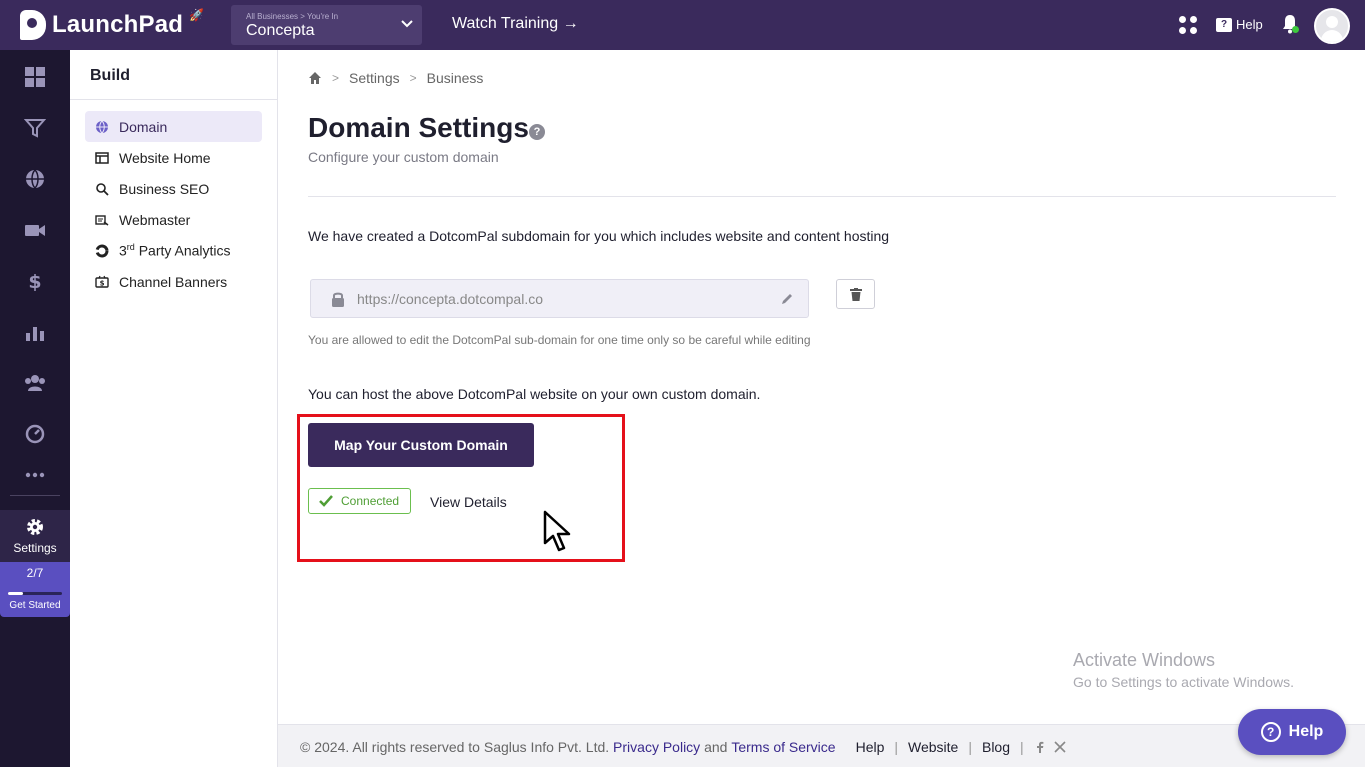 The width and height of the screenshot is (1365, 767). I want to click on webmaster-icon, so click(102, 220).